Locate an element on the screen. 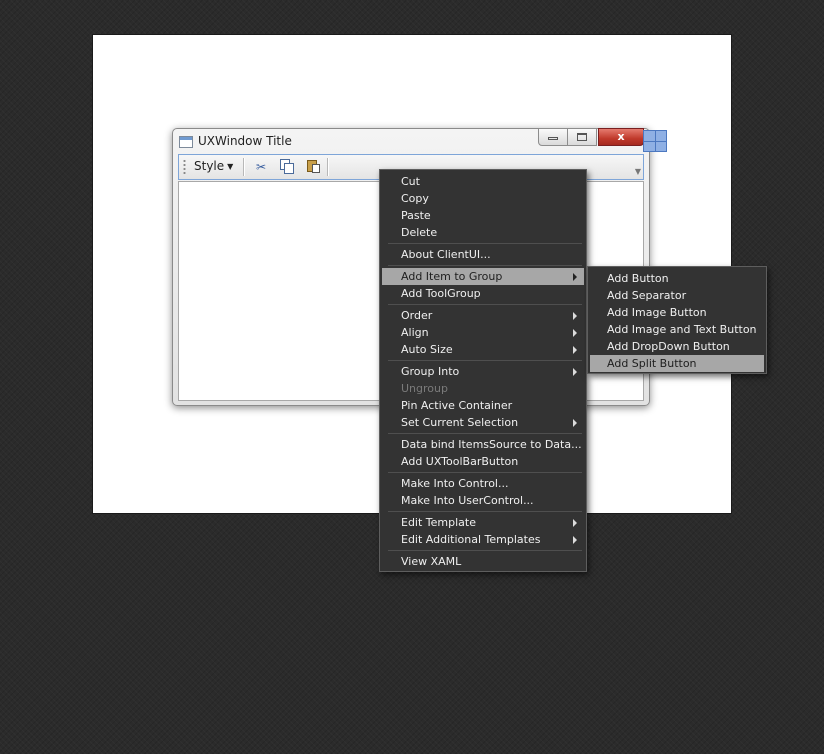 The height and width of the screenshot is (754, 824). menu-item-align: Align is located at coordinates (483, 332).